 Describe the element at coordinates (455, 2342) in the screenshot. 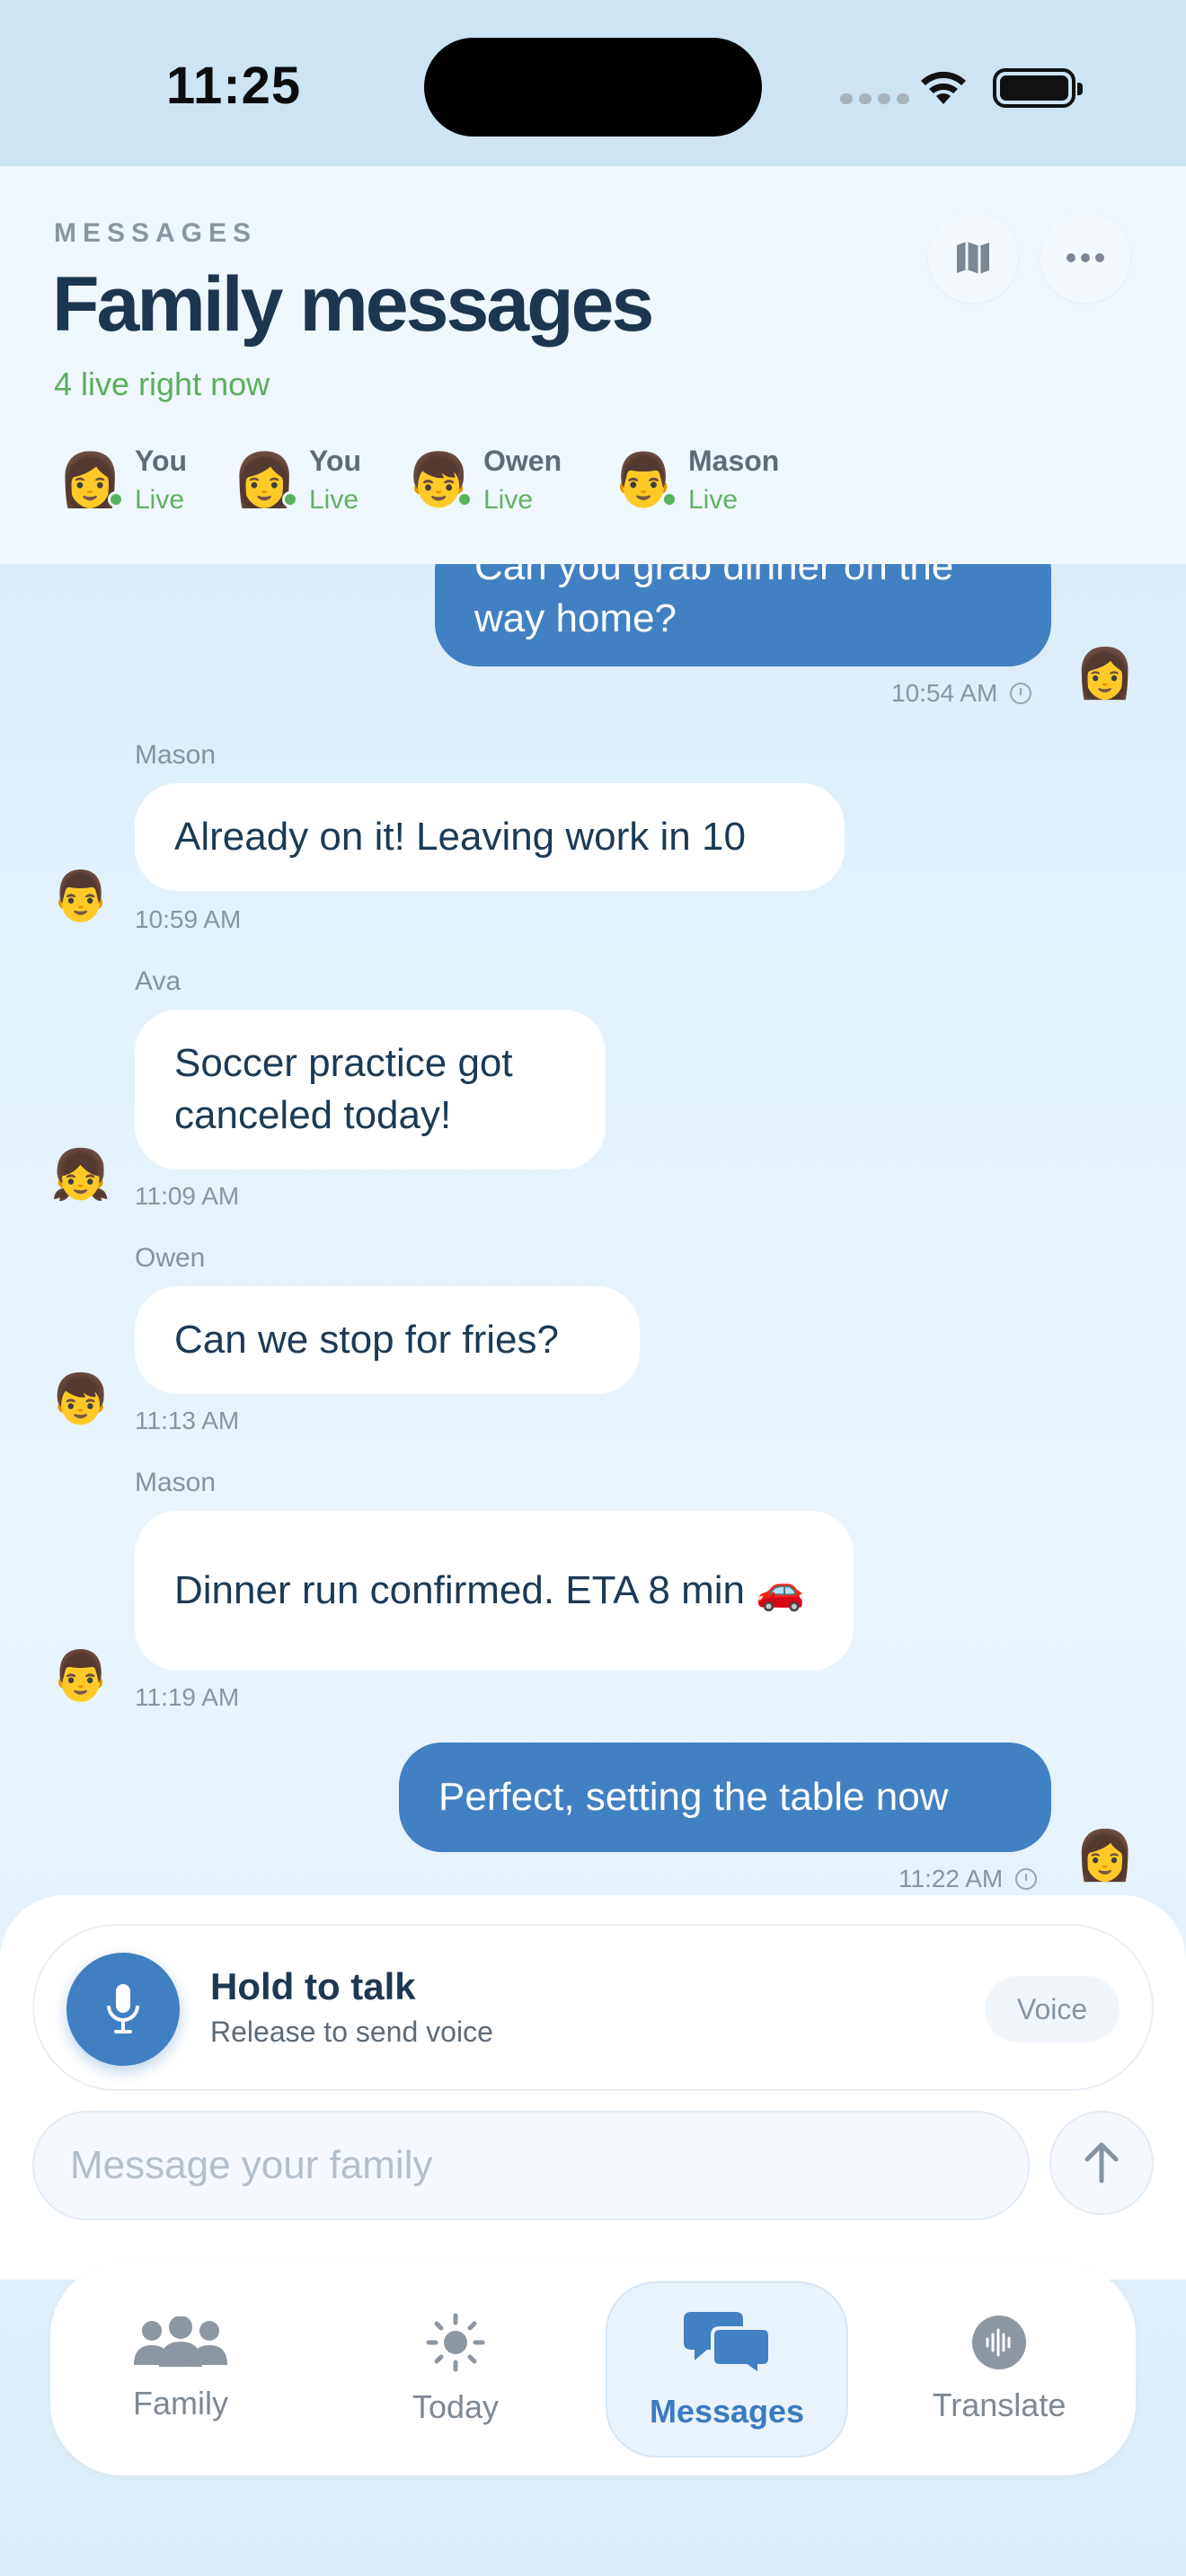

I see `sun-icon` at that location.